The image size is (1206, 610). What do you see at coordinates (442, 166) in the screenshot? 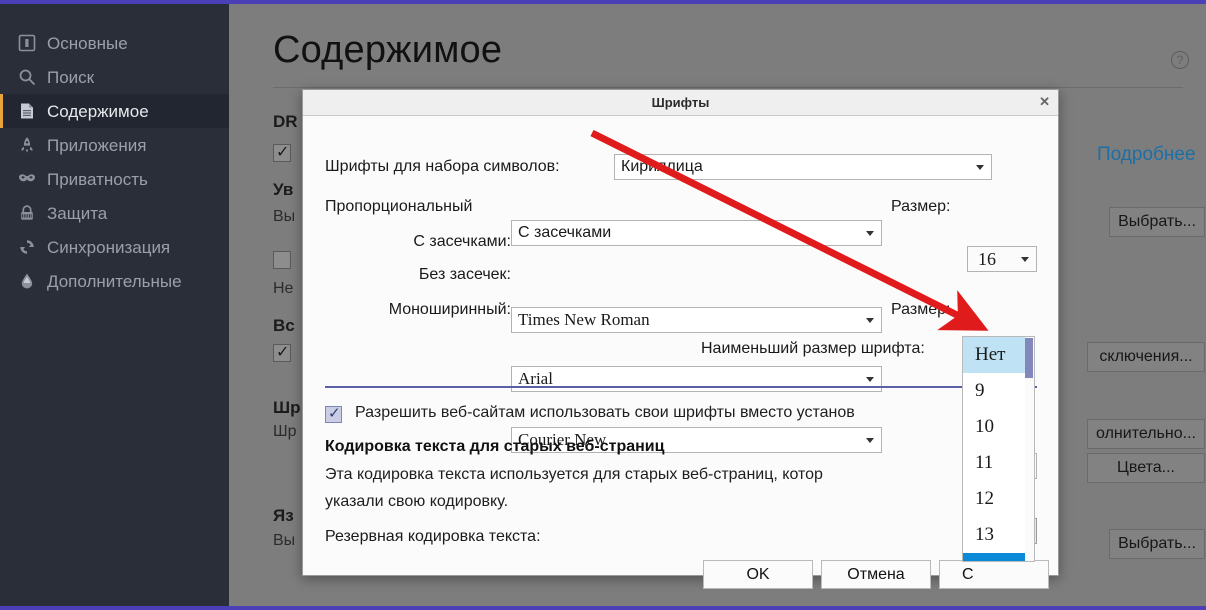
I see `charset-label: Шрифты для набора символов:` at bounding box center [442, 166].